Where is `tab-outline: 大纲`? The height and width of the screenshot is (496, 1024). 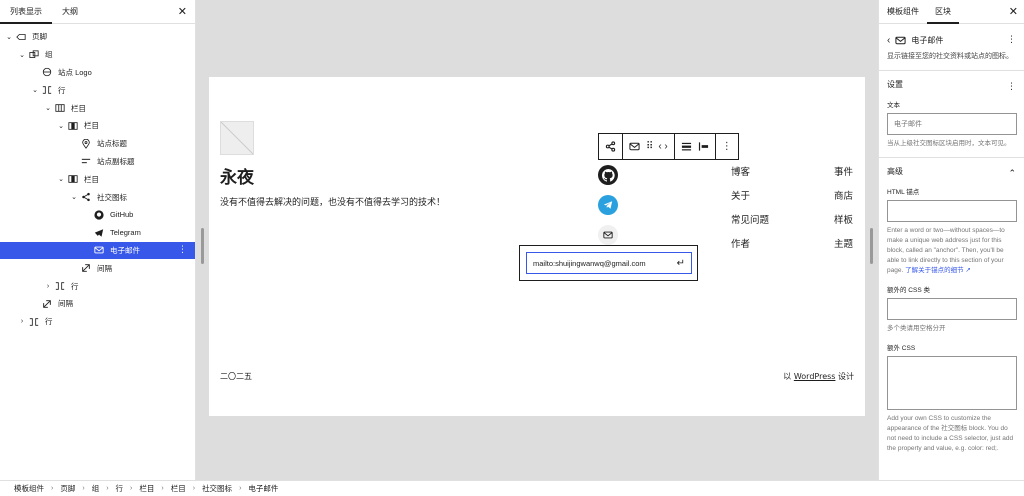 tab-outline: 大纲 is located at coordinates (70, 12).